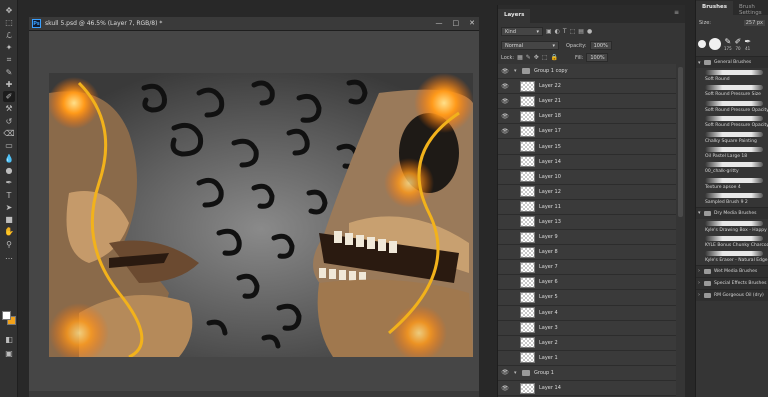 The height and width of the screenshot is (397, 768). Describe the element at coordinates (732, 137) in the screenshot. I see `brush-item: Chalky Square Painting` at that location.